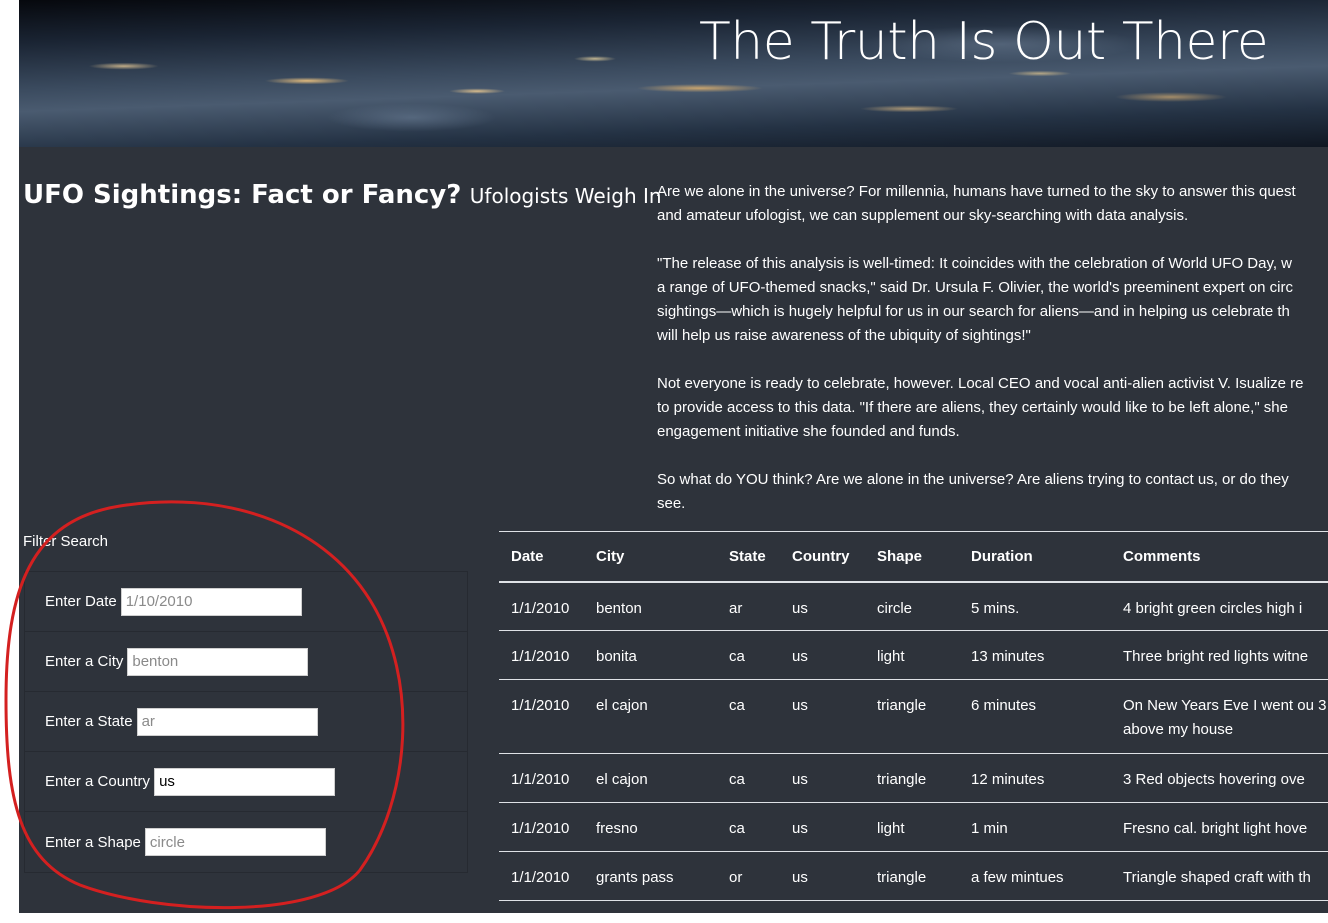  Describe the element at coordinates (662, 827) in the screenshot. I see `cell-city: fresno` at that location.